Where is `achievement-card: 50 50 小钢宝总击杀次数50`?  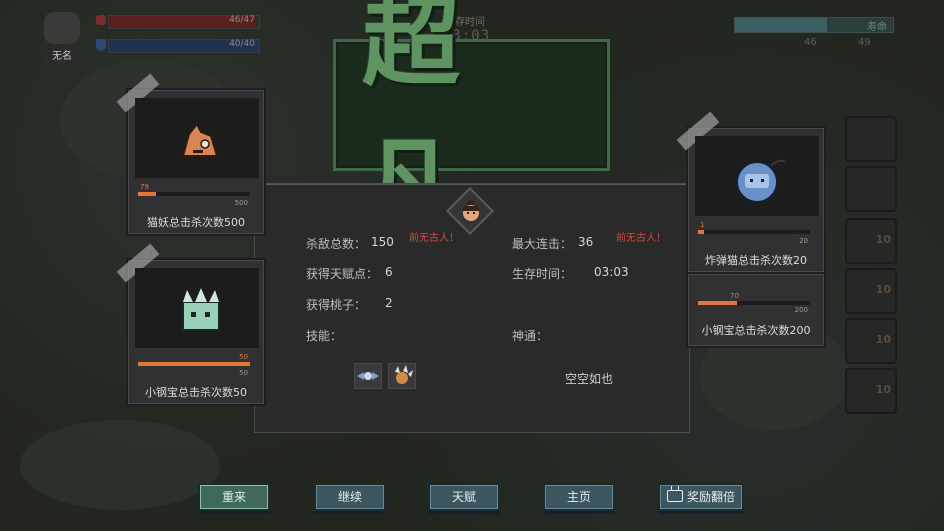
achievement-card: 50 50 小钢宝总击杀次数50 is located at coordinates (191, 324).